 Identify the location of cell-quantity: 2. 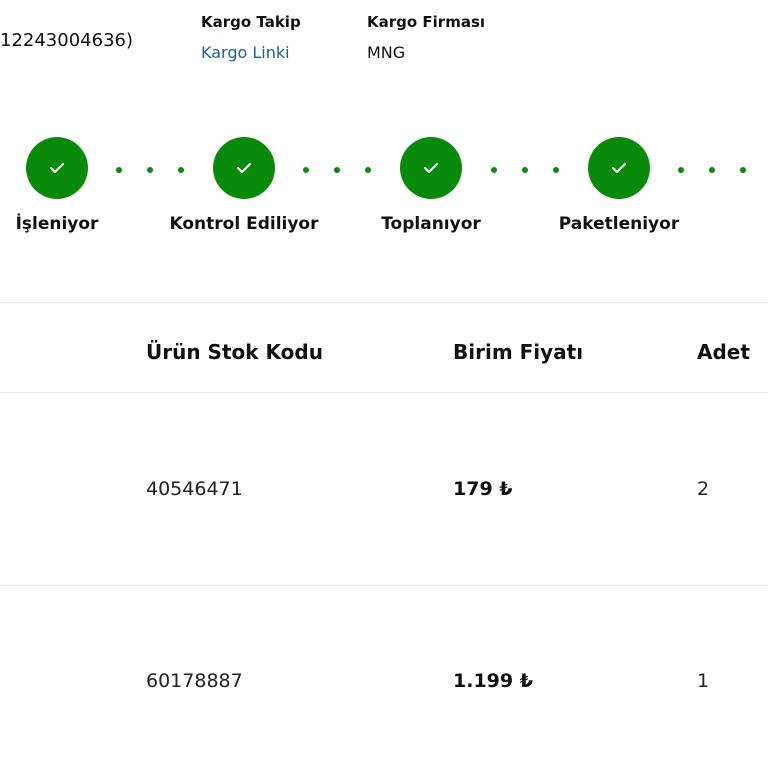
(703, 489).